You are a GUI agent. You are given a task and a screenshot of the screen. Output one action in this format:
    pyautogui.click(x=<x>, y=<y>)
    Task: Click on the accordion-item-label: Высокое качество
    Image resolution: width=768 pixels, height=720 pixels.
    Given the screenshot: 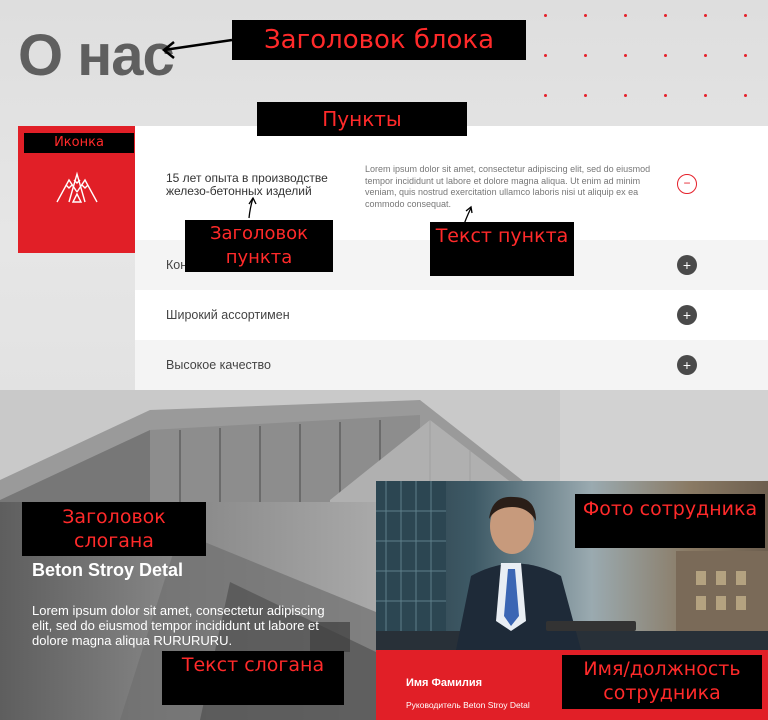 What is the action you would take?
    pyautogui.click(x=218, y=365)
    